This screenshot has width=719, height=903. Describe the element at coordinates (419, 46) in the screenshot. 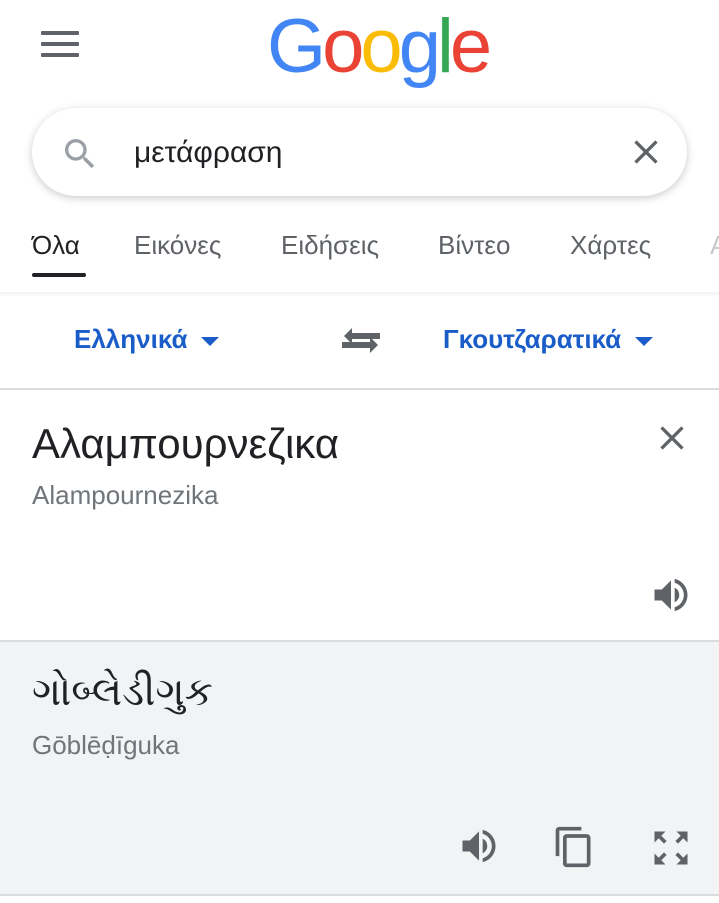

I see `logo-letter: g` at that location.